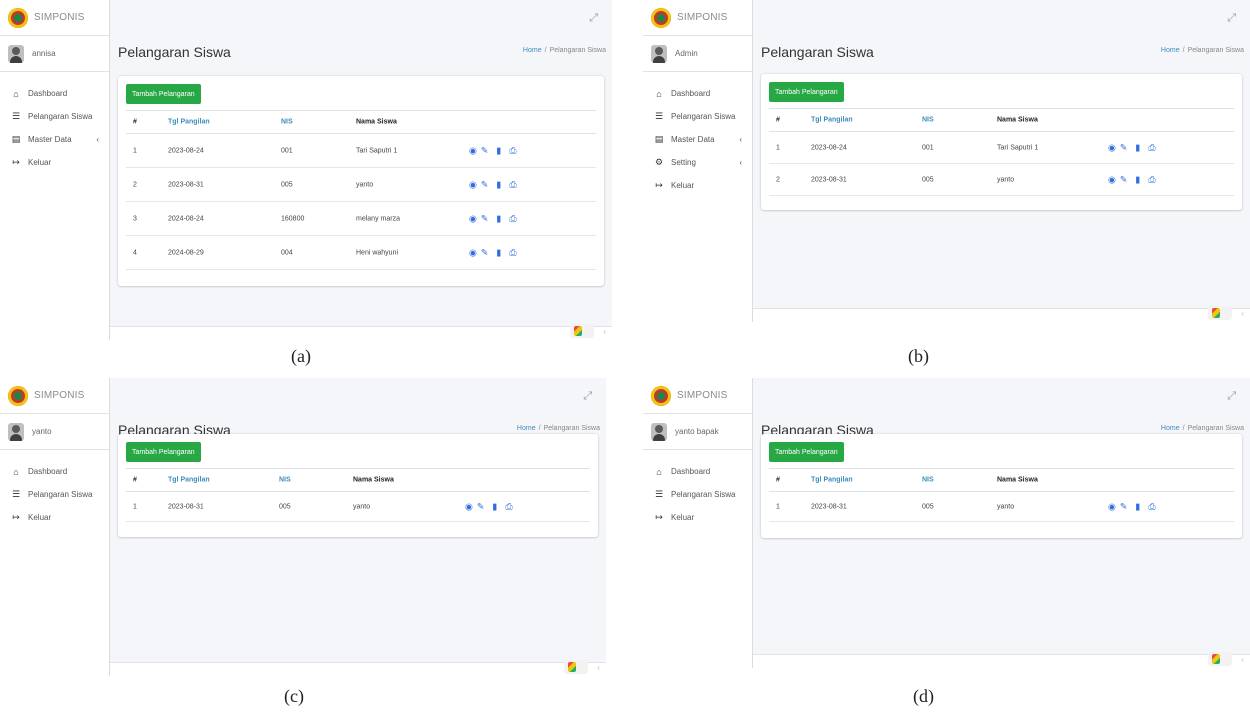 The image size is (1250, 712). What do you see at coordinates (135, 184) in the screenshot?
I see `row-number: 2` at bounding box center [135, 184].